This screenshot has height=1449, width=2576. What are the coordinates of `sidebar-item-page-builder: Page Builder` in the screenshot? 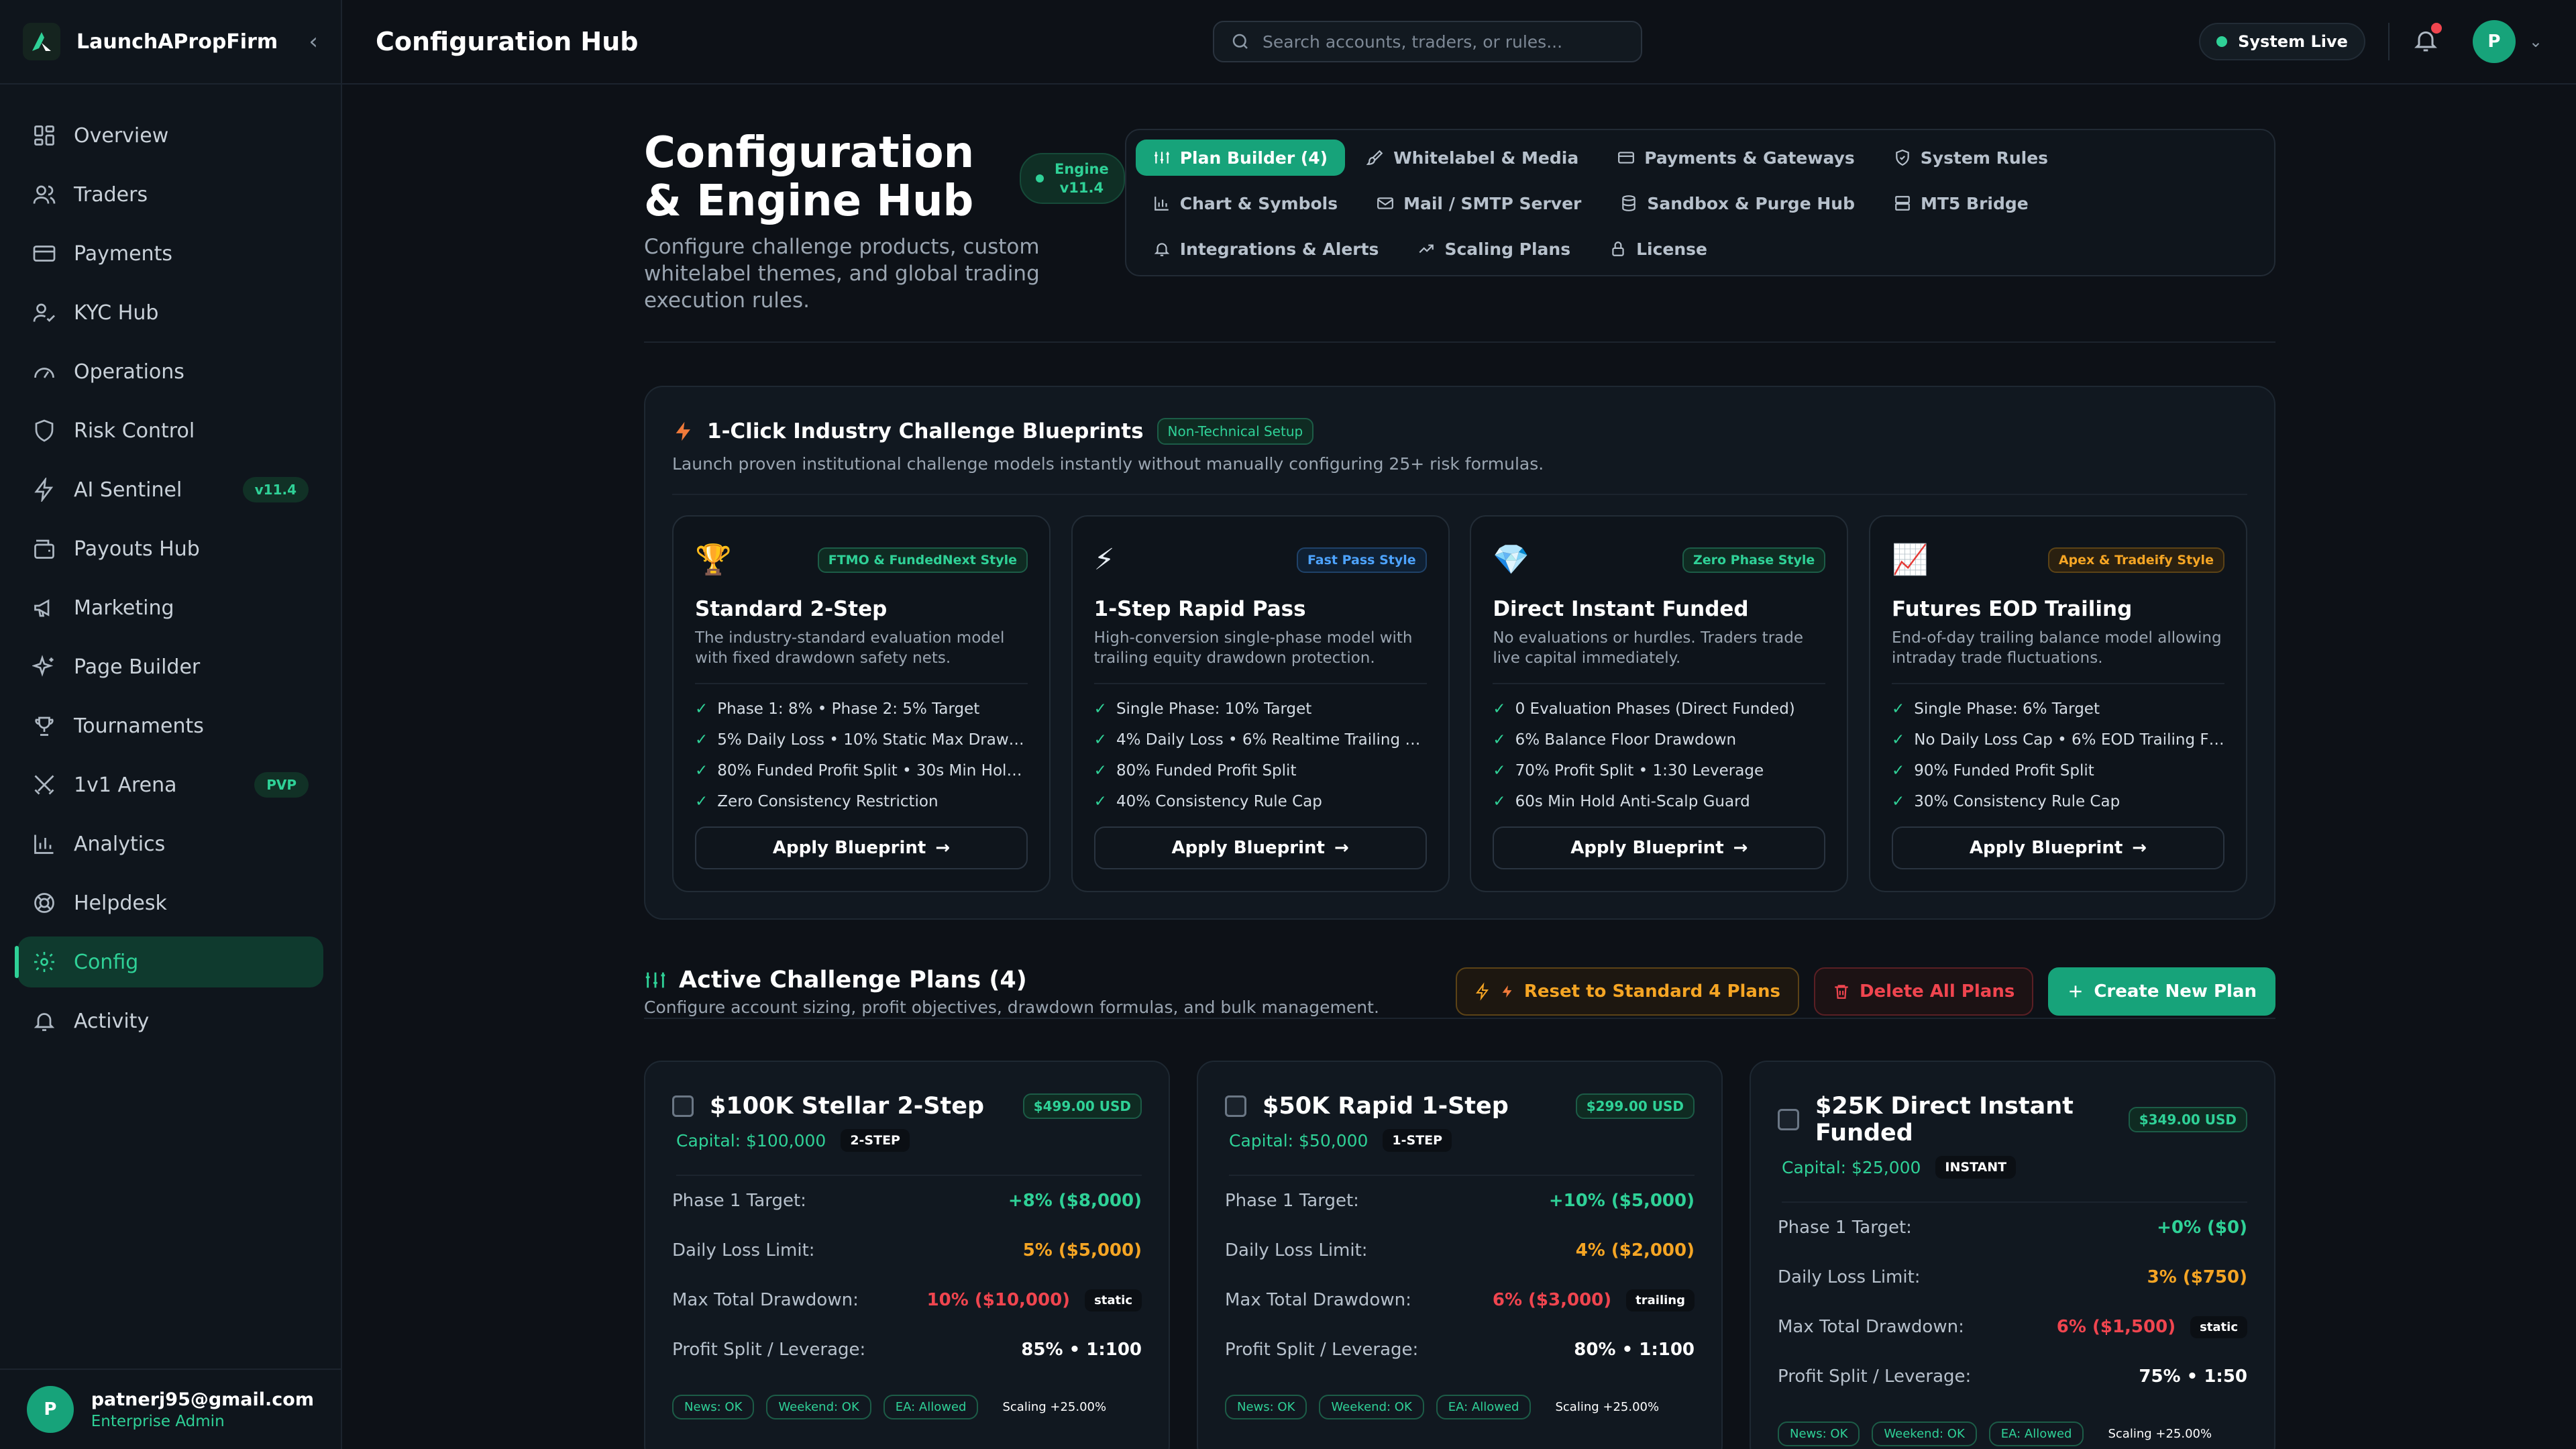 It's located at (170, 666).